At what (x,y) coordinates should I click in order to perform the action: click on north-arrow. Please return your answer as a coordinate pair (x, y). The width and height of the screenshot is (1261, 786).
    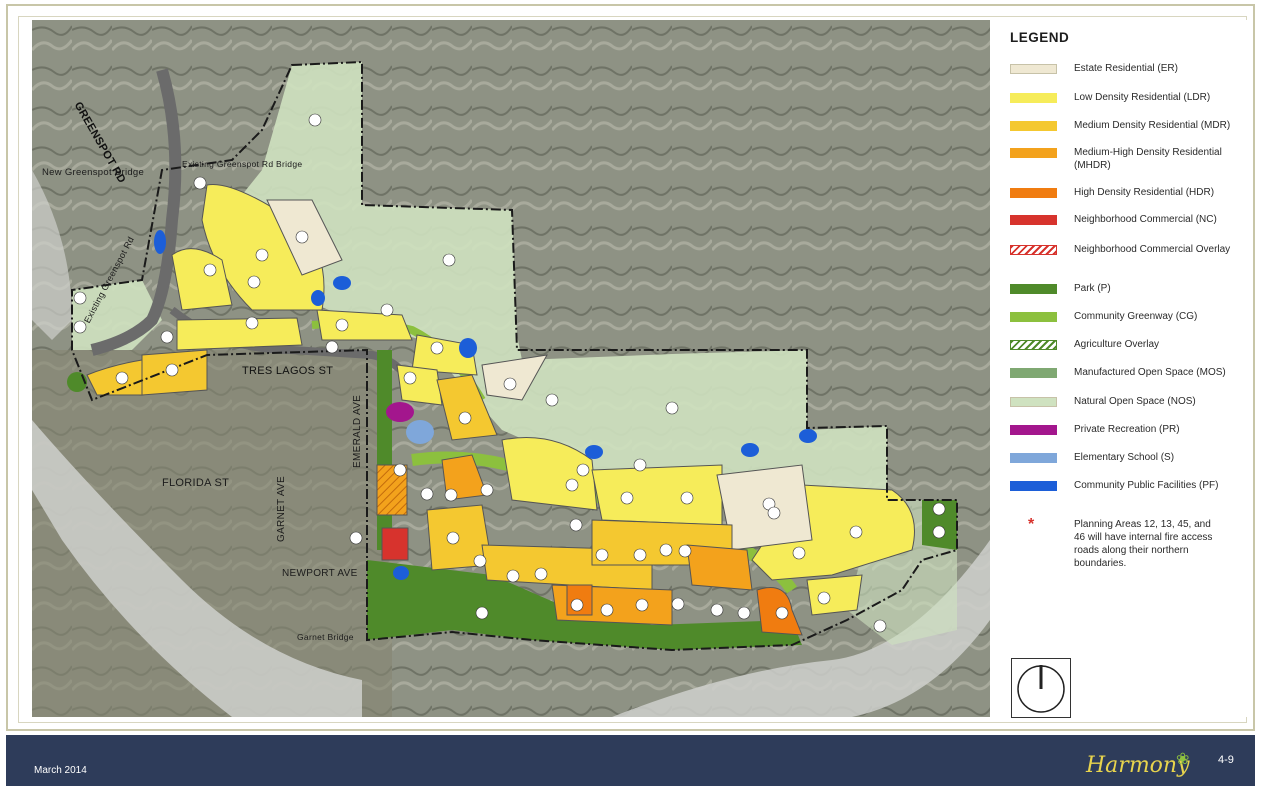
    Looking at the image, I should click on (1041, 688).